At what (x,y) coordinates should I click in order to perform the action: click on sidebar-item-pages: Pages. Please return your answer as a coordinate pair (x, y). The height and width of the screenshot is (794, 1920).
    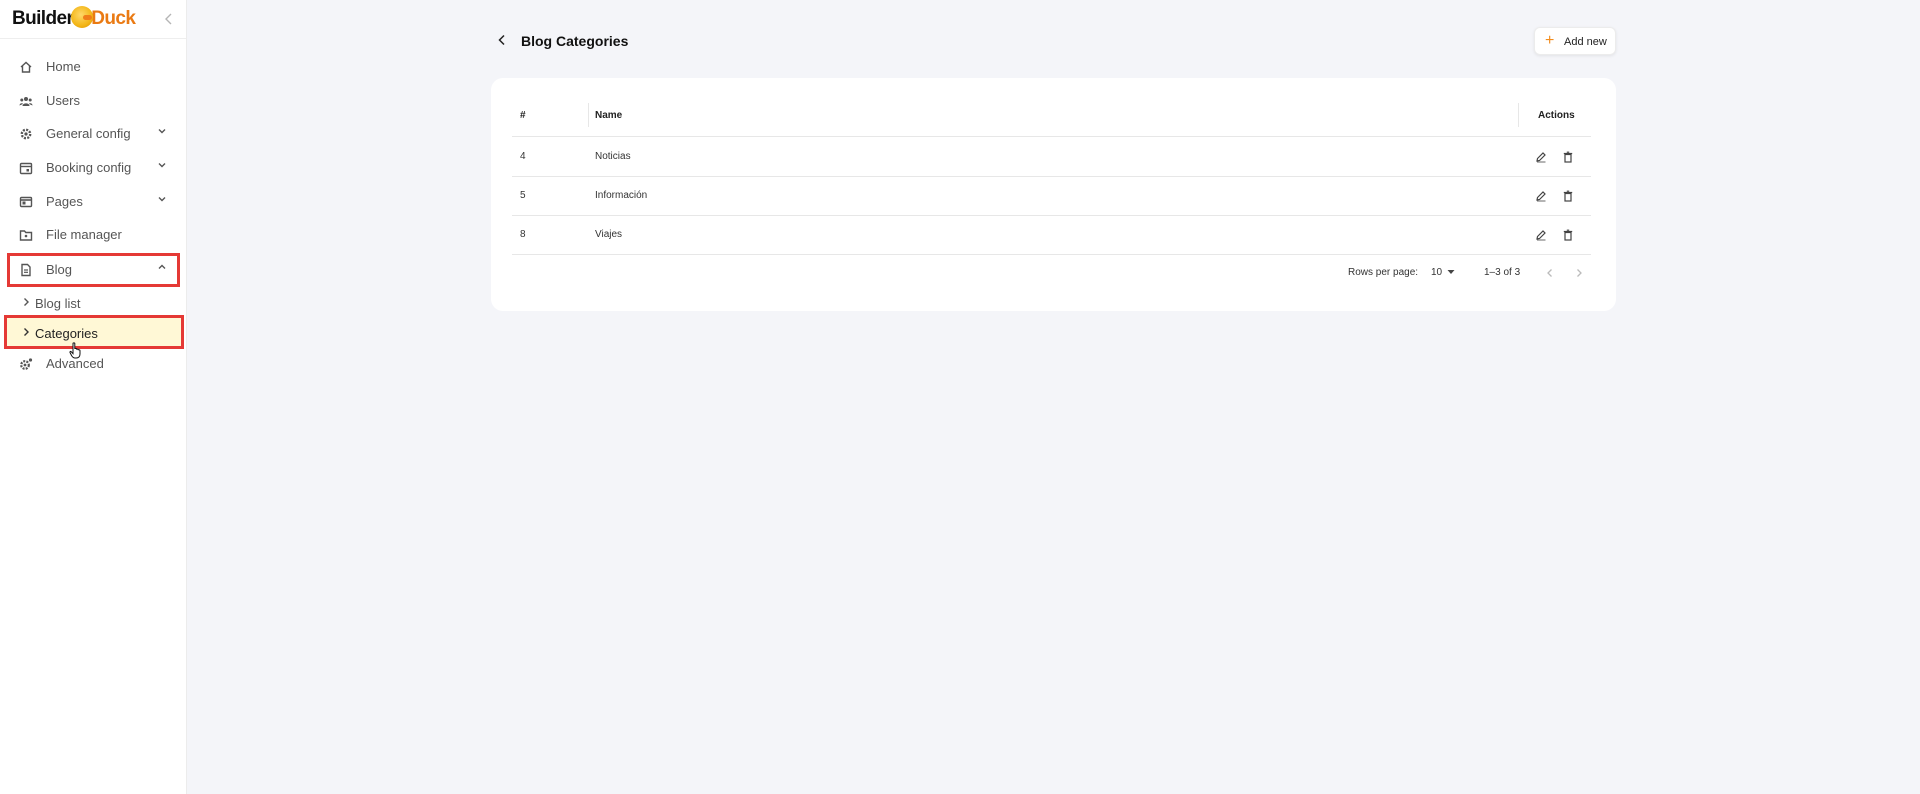
    Looking at the image, I should click on (93, 202).